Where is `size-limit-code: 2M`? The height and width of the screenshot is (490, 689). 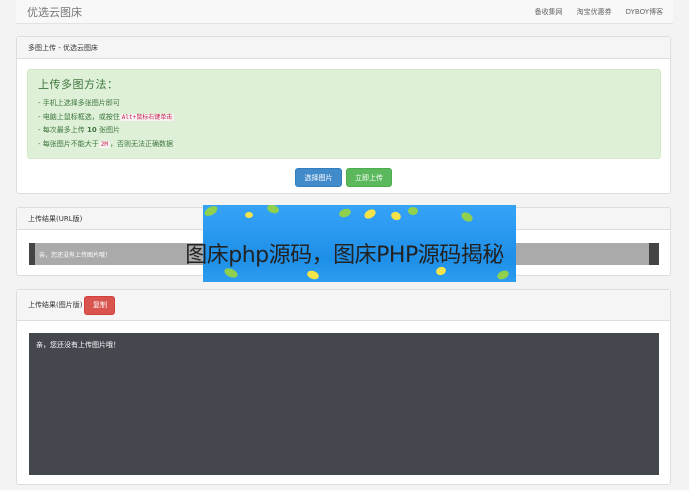
size-limit-code: 2M is located at coordinates (104, 144).